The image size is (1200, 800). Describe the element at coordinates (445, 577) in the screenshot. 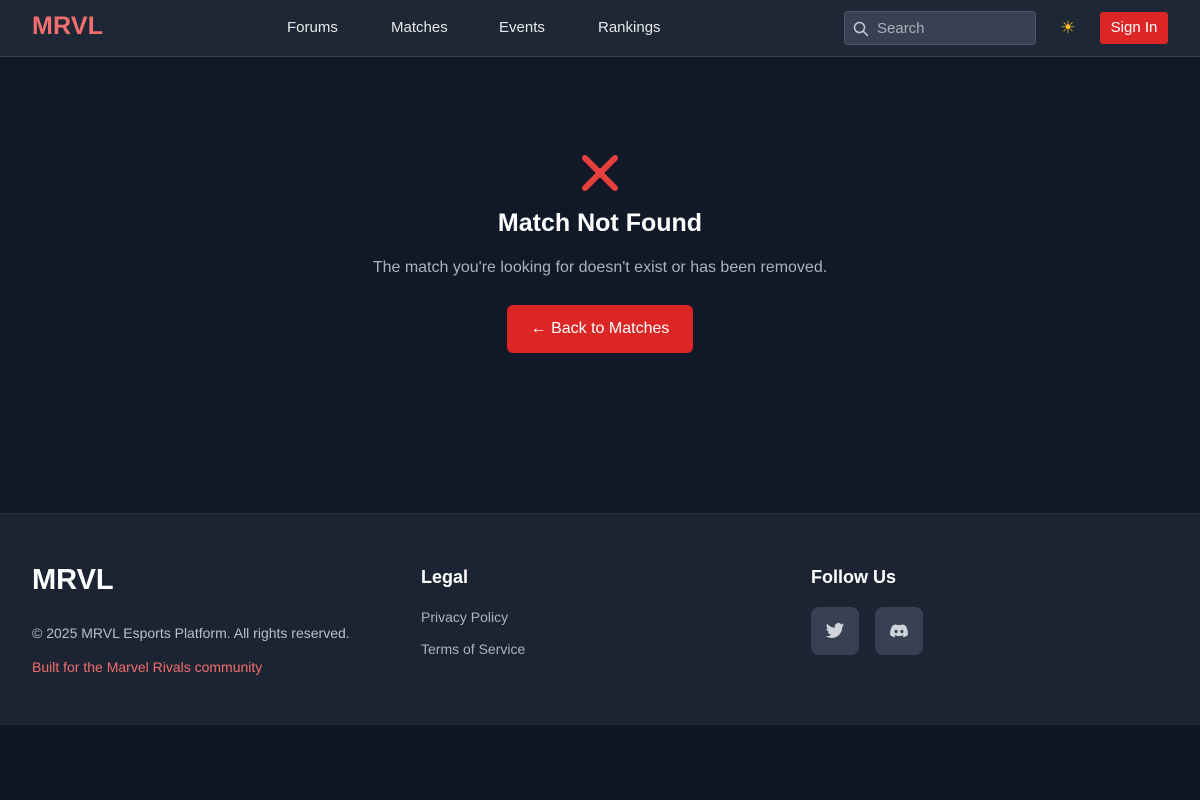

I see `legal-heading: Legal` at that location.